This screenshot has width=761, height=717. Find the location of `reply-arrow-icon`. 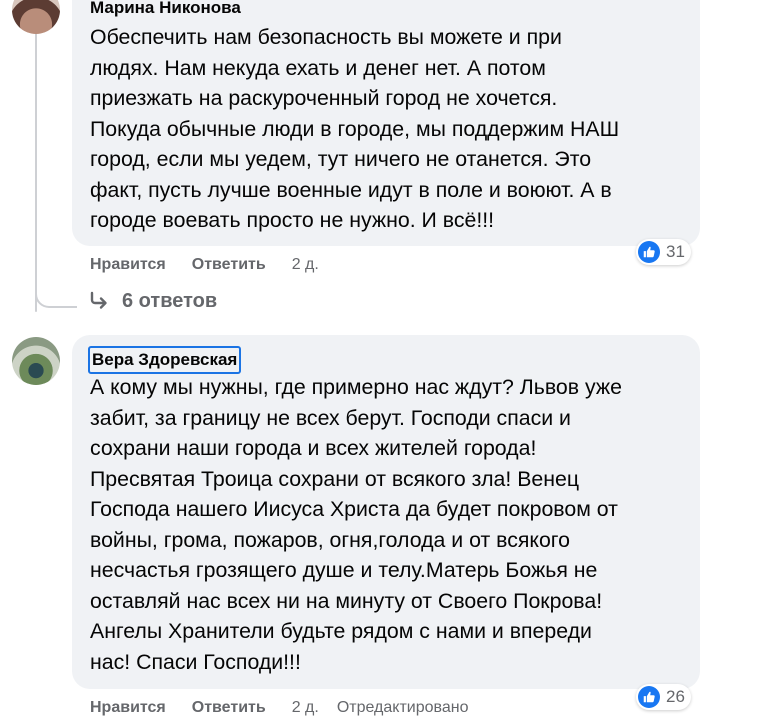

reply-arrow-icon is located at coordinates (98, 300).